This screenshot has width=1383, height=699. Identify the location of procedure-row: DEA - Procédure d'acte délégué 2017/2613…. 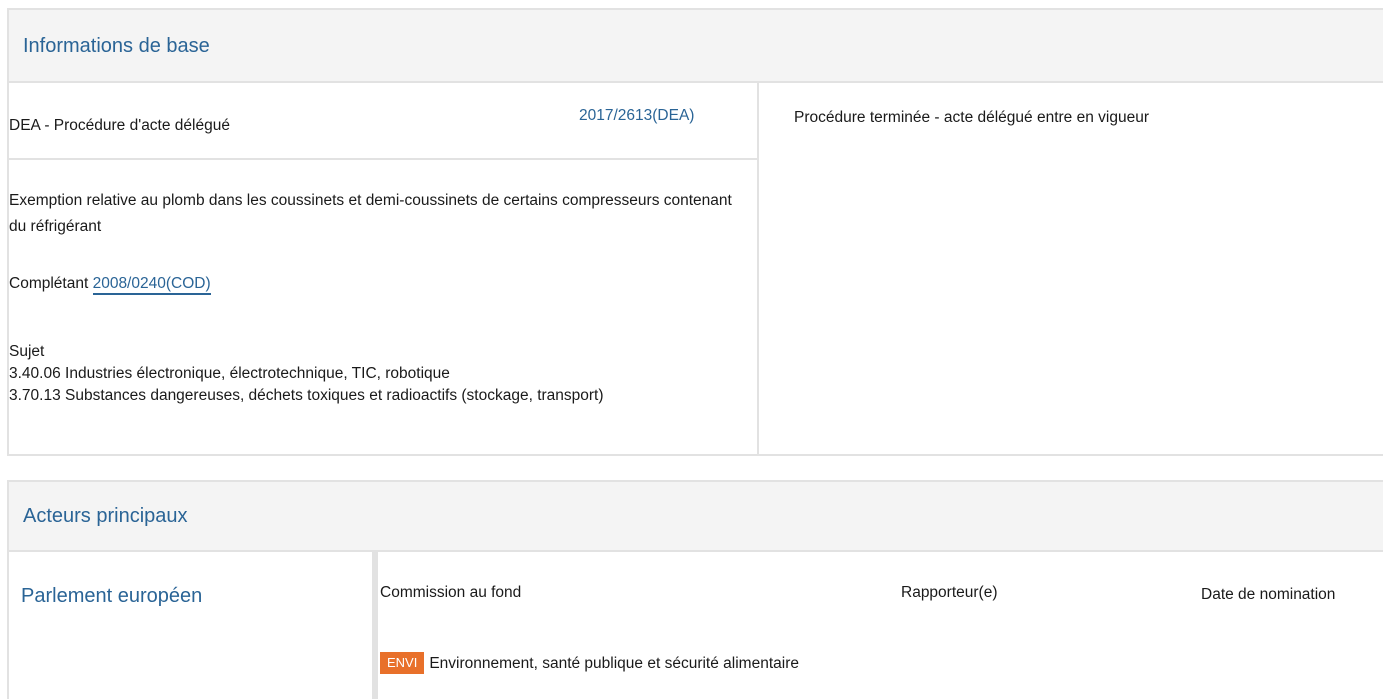
(383, 121).